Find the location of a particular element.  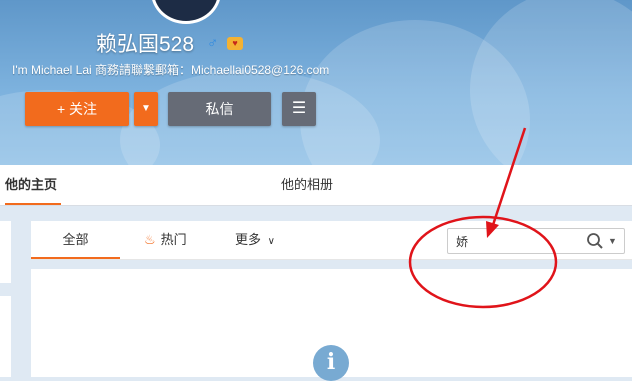

feed-search: ▼ is located at coordinates (536, 241).